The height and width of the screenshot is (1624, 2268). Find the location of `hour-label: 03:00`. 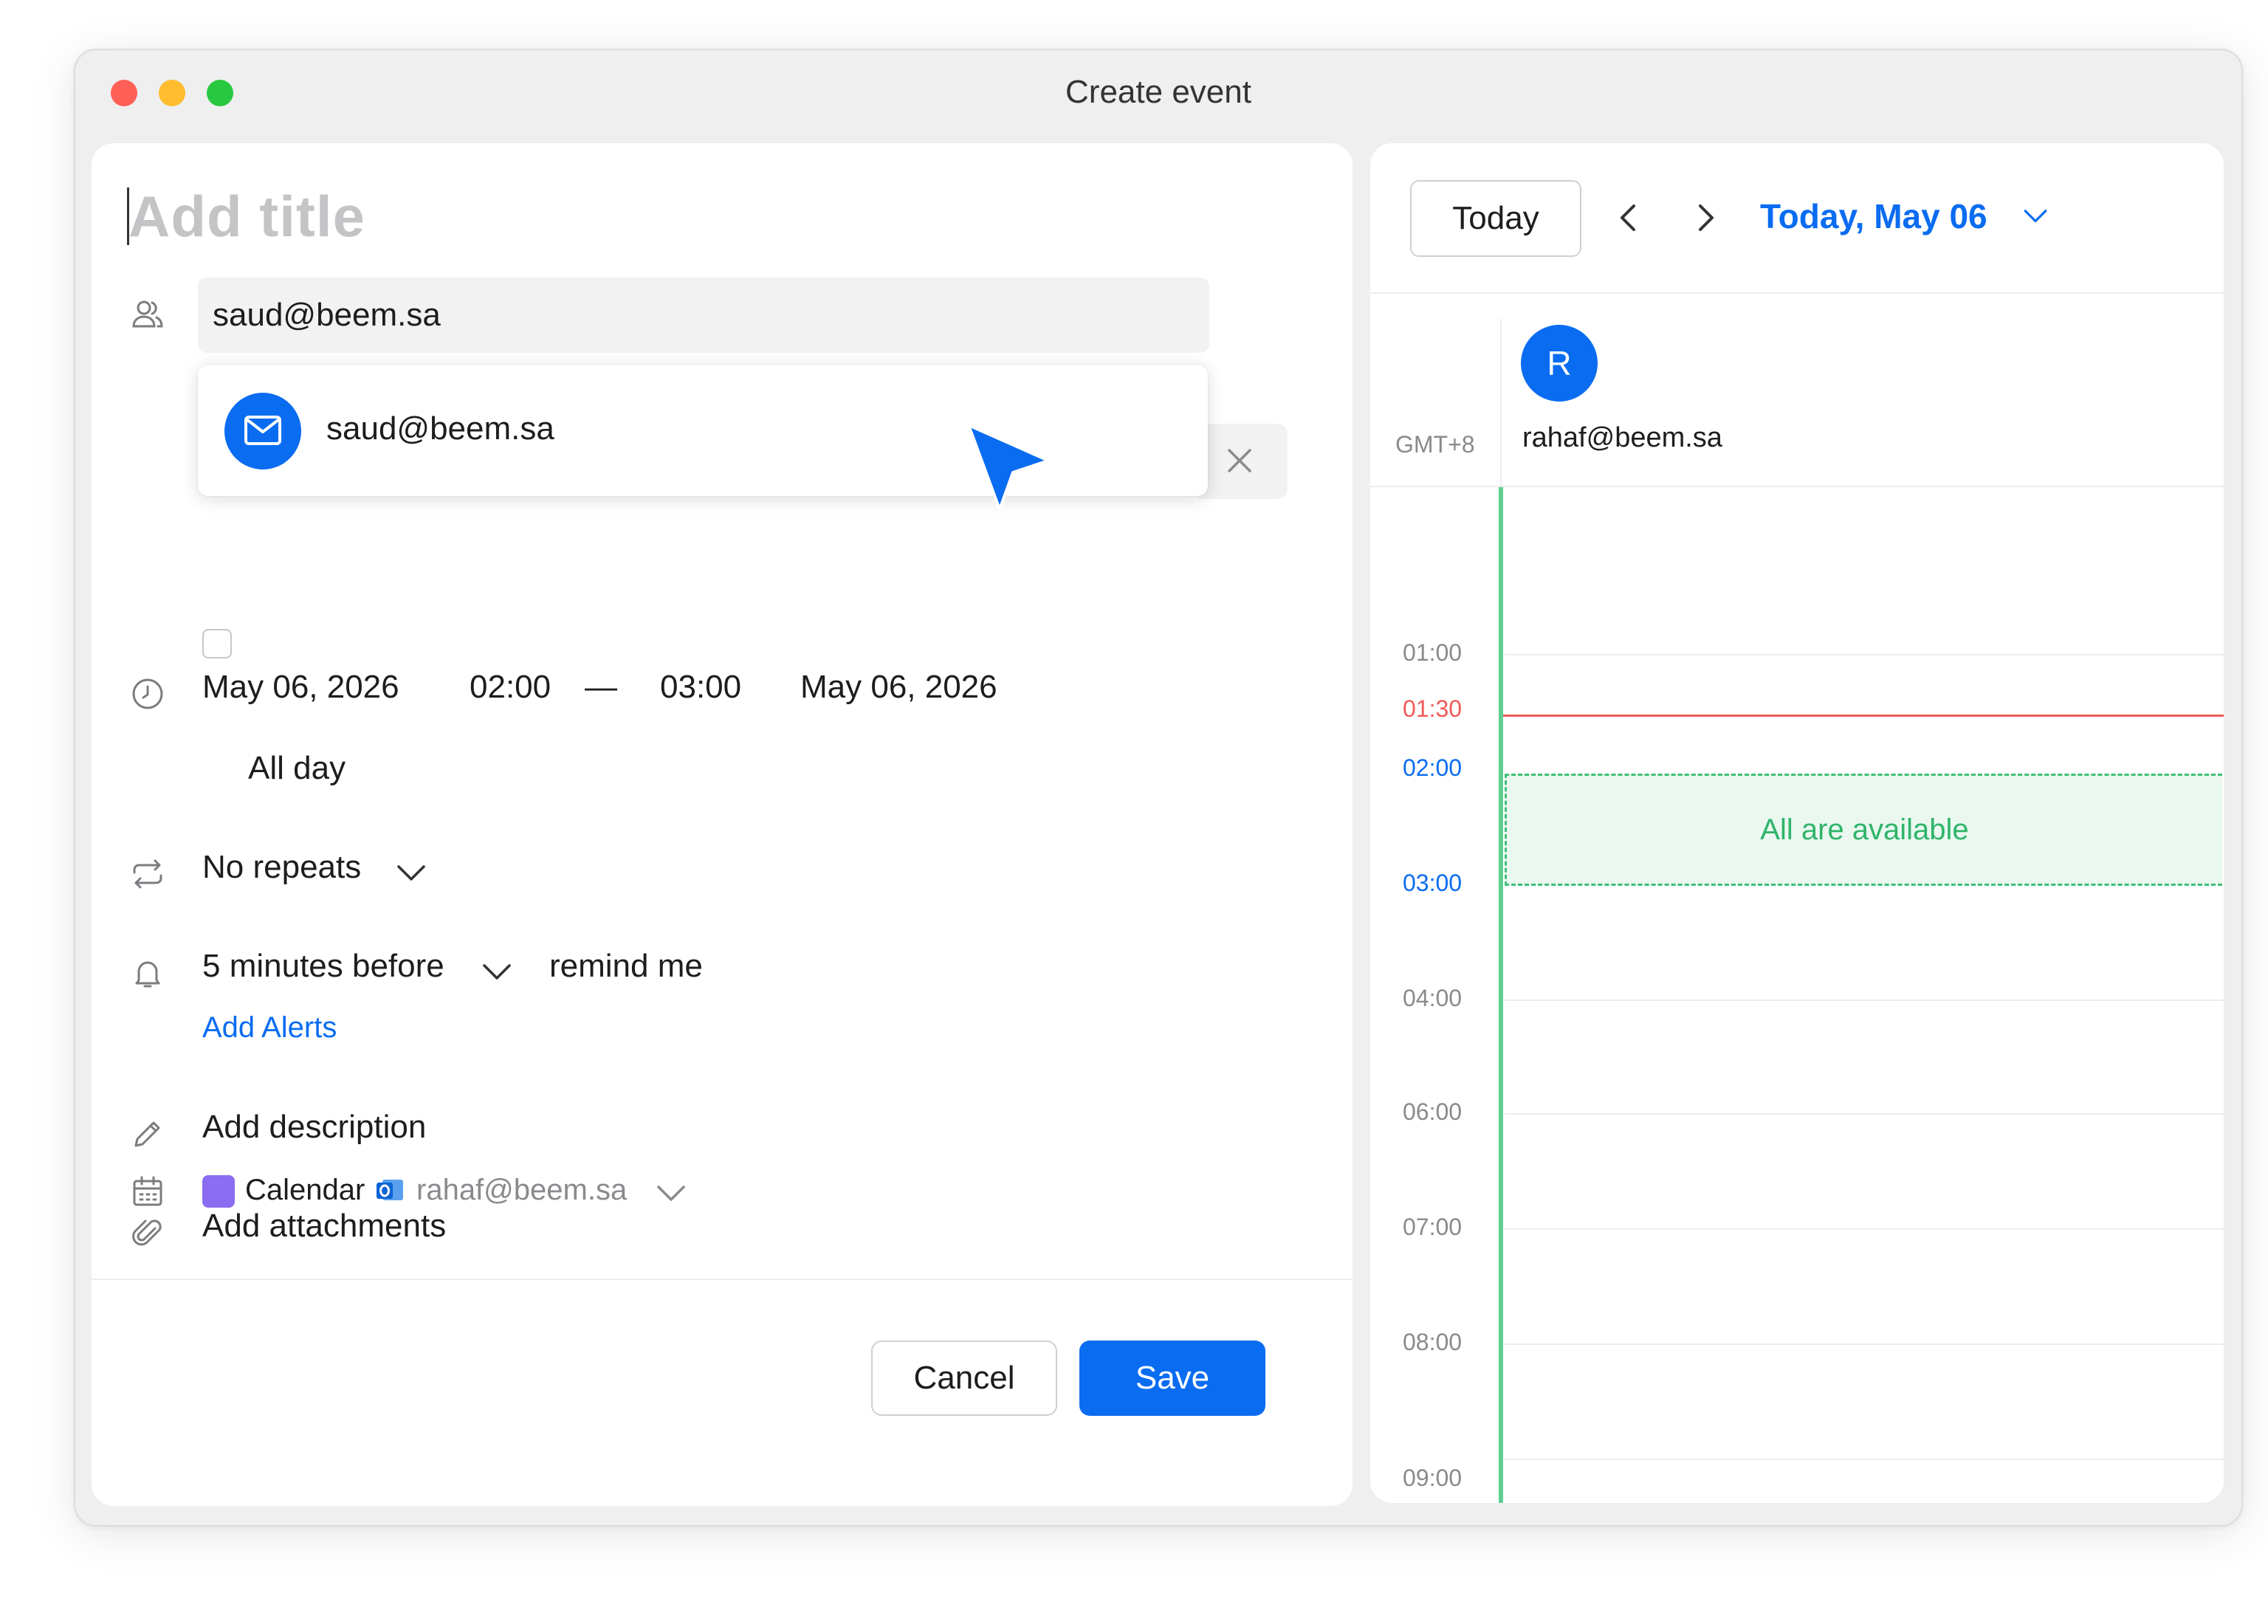

hour-label: 03:00 is located at coordinates (1433, 883).